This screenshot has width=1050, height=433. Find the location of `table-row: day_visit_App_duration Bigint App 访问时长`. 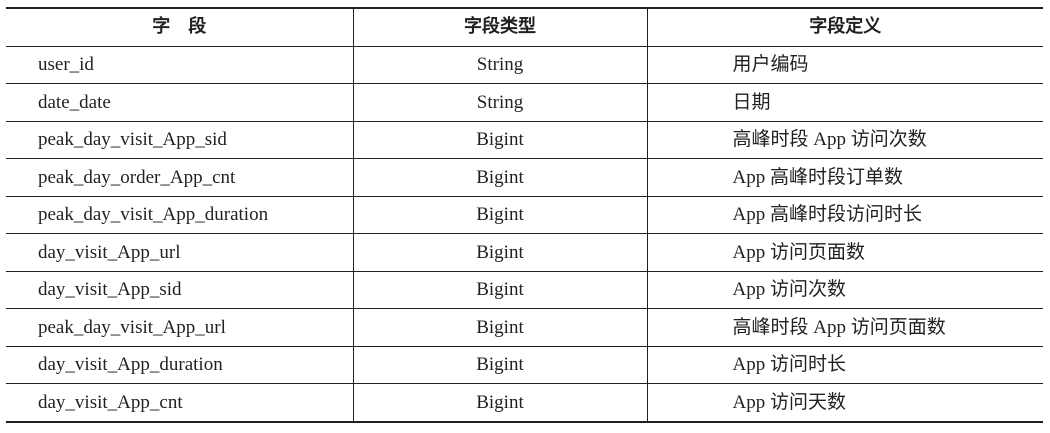

table-row: day_visit_App_duration Bigint App 访问时长 is located at coordinates (524, 364).